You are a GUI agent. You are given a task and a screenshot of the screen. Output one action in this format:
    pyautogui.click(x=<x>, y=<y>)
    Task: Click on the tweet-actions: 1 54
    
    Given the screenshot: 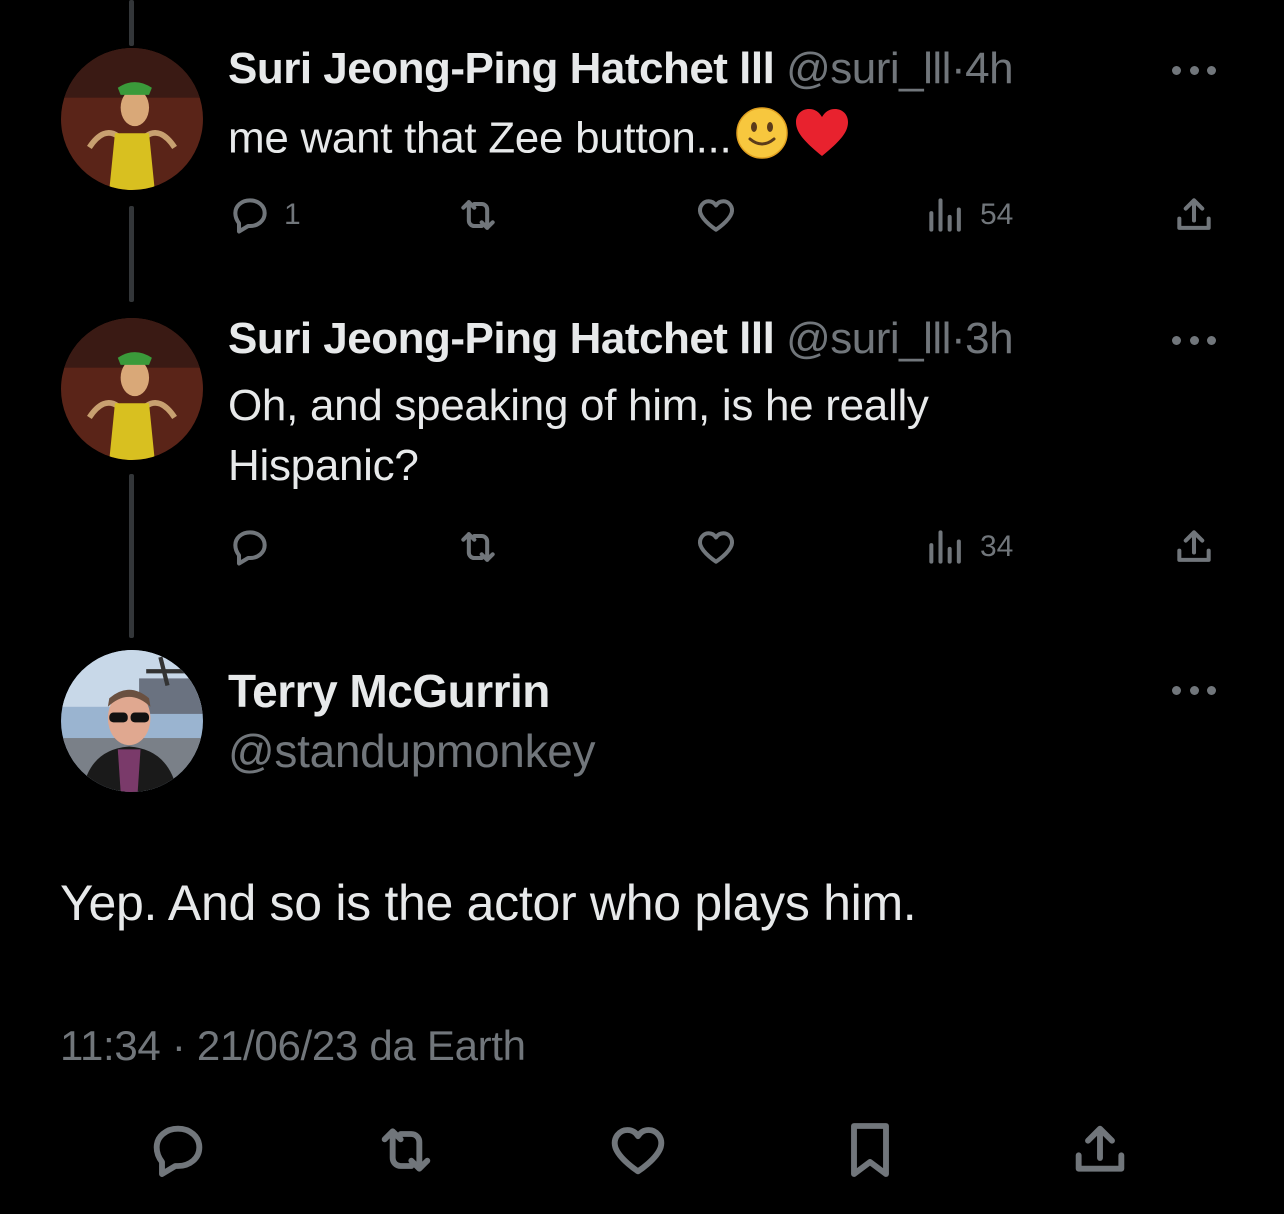 What is the action you would take?
    pyautogui.click(x=726, y=215)
    